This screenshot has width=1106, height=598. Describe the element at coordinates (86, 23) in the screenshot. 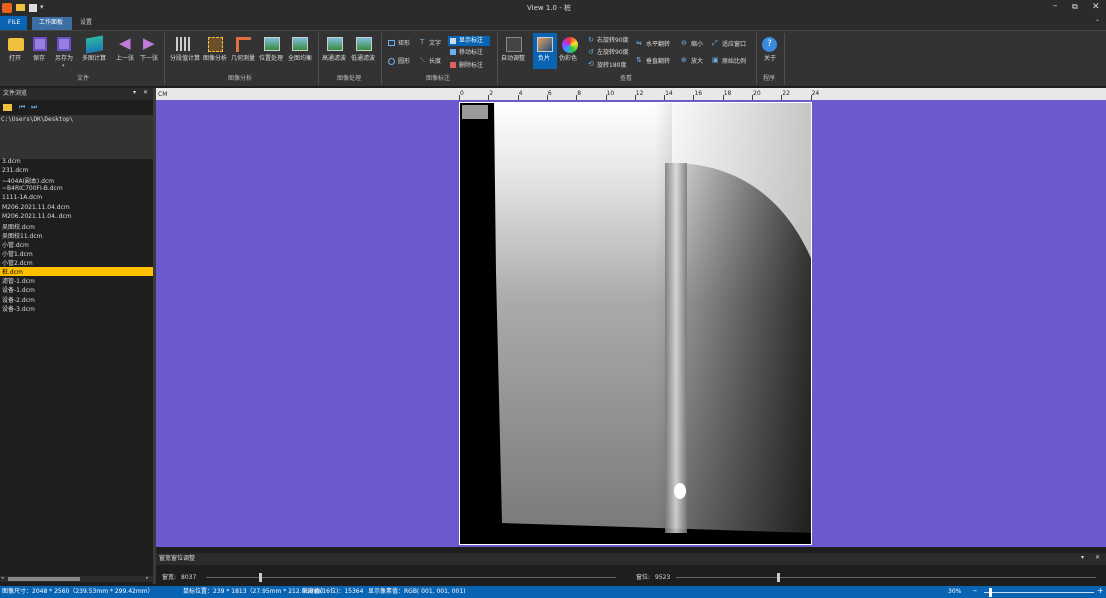

I see `tab-settings: 设置` at that location.